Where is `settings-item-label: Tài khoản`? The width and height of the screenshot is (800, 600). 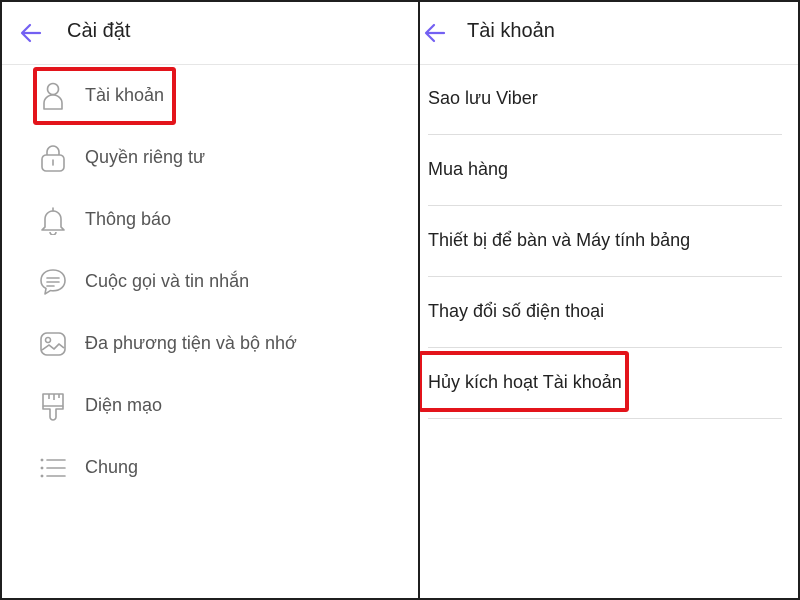
settings-item-label: Tài khoản is located at coordinates (125, 95).